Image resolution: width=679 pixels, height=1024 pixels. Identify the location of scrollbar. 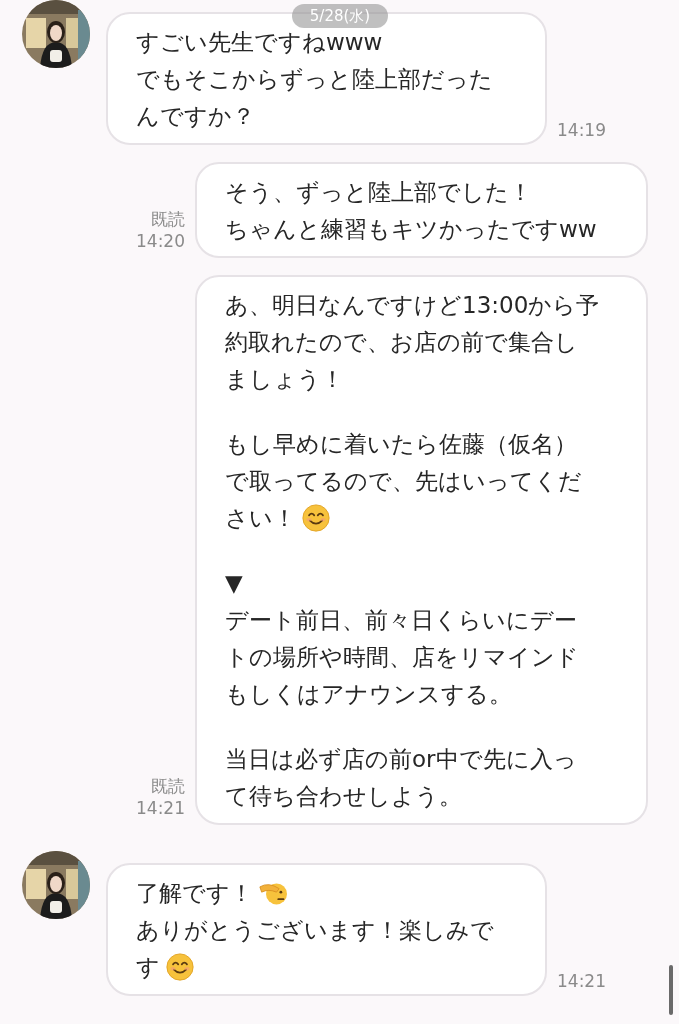
(671, 990).